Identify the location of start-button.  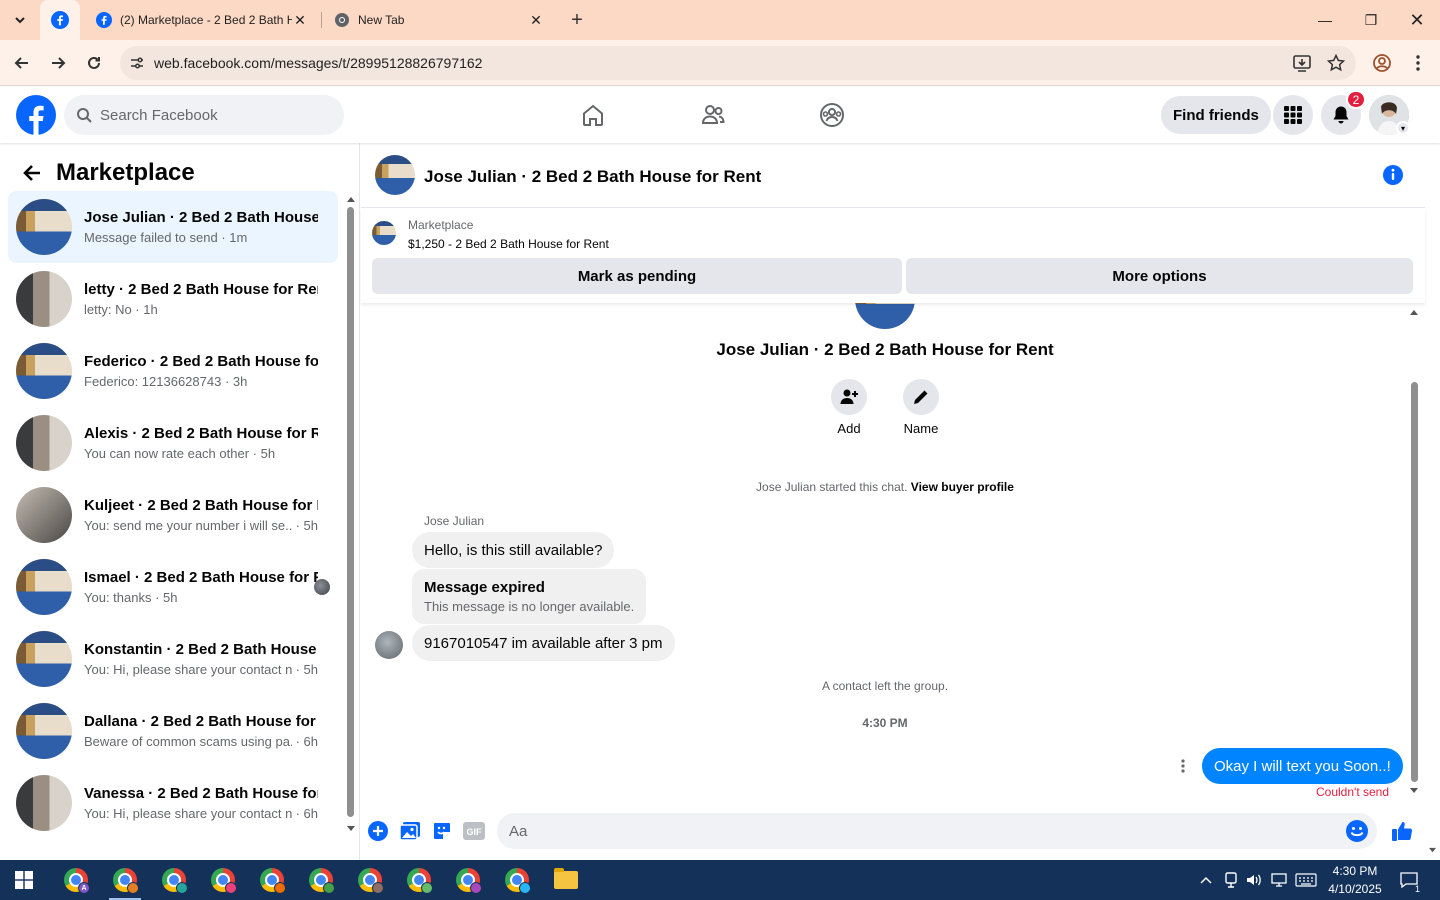
(24, 880).